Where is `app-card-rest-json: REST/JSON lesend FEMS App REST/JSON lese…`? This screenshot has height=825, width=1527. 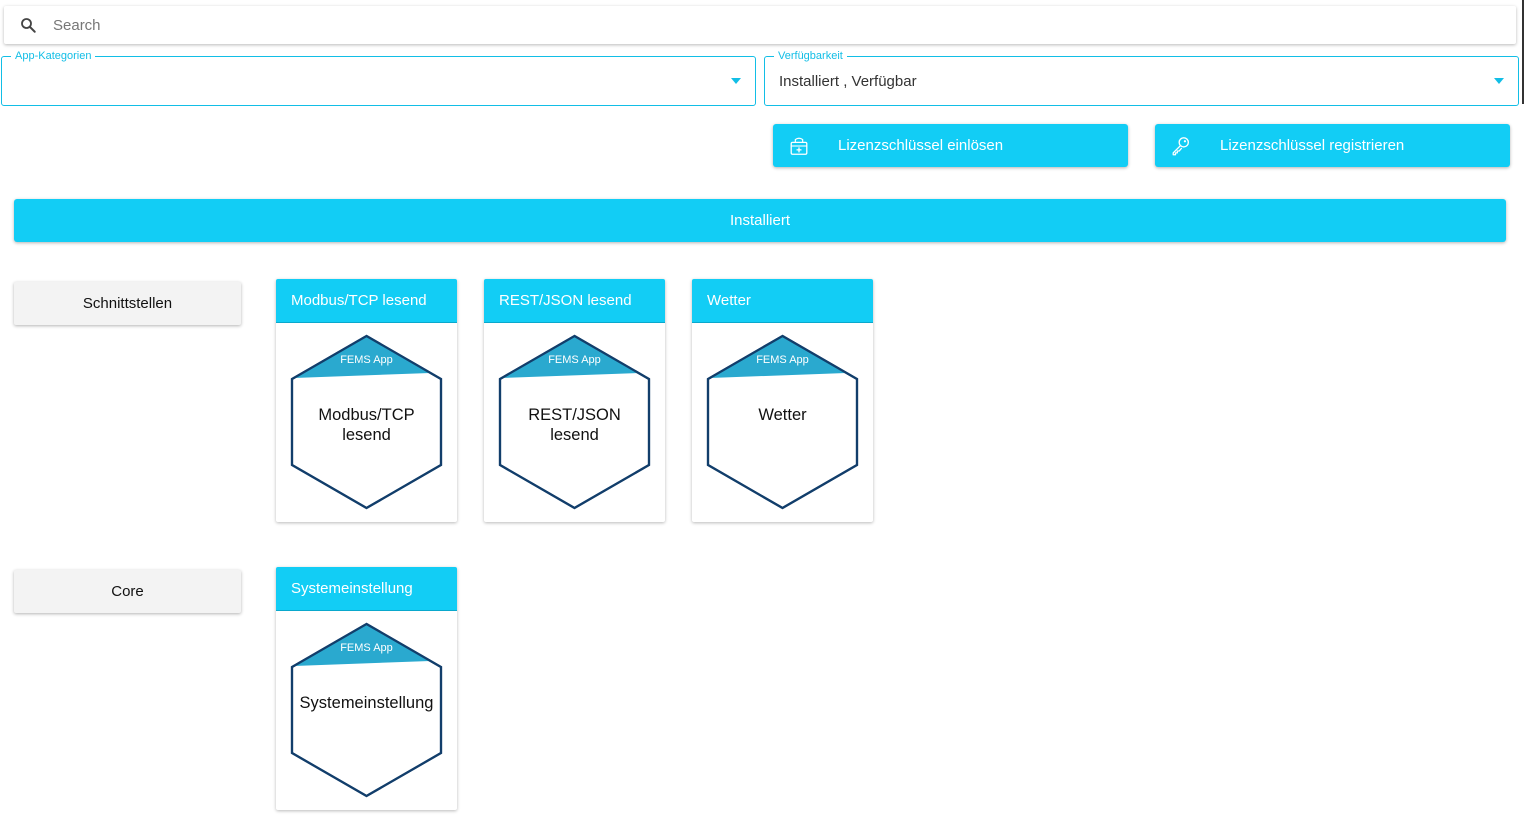 app-card-rest-json: REST/JSON lesend FEMS App REST/JSON lese… is located at coordinates (574, 400).